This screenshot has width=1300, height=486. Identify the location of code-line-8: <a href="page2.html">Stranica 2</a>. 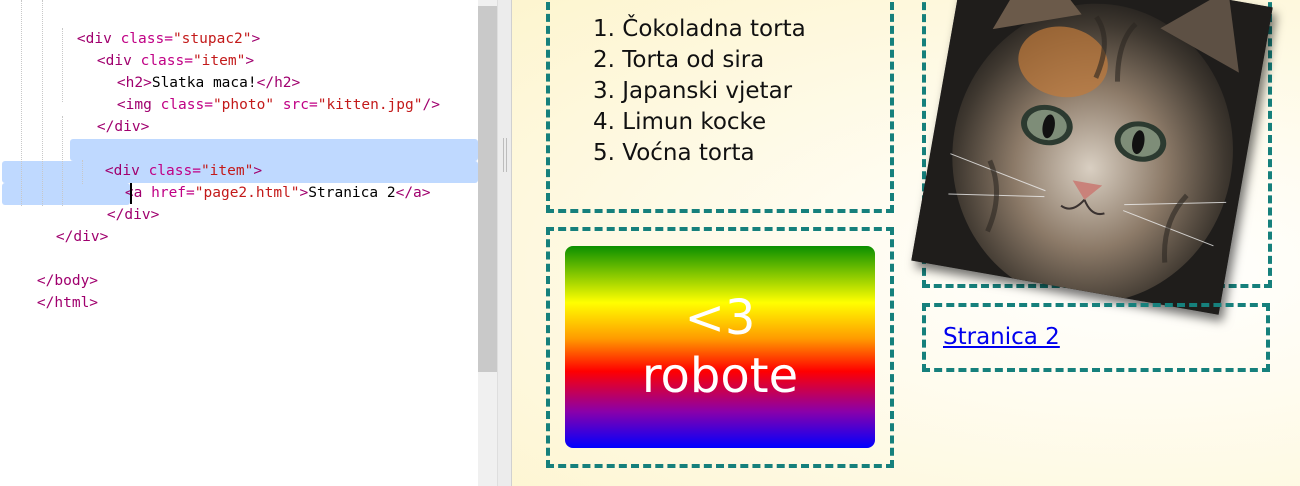
(260, 180).